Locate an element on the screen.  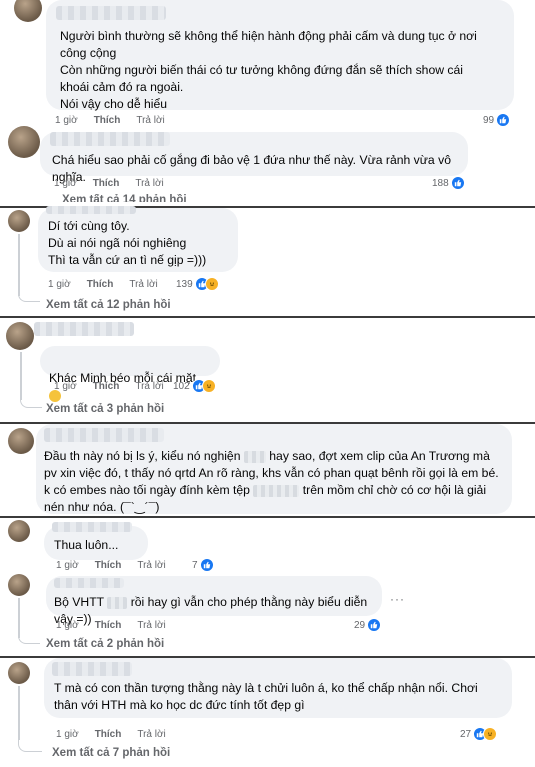
reaction-summary: 139 is located at coordinates (197, 284).